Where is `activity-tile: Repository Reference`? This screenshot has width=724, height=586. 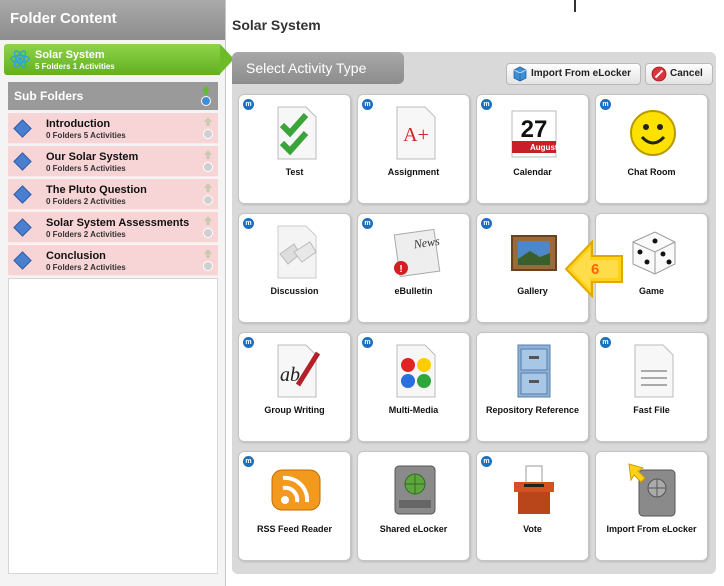
activity-tile: Repository Reference is located at coordinates (532, 387).